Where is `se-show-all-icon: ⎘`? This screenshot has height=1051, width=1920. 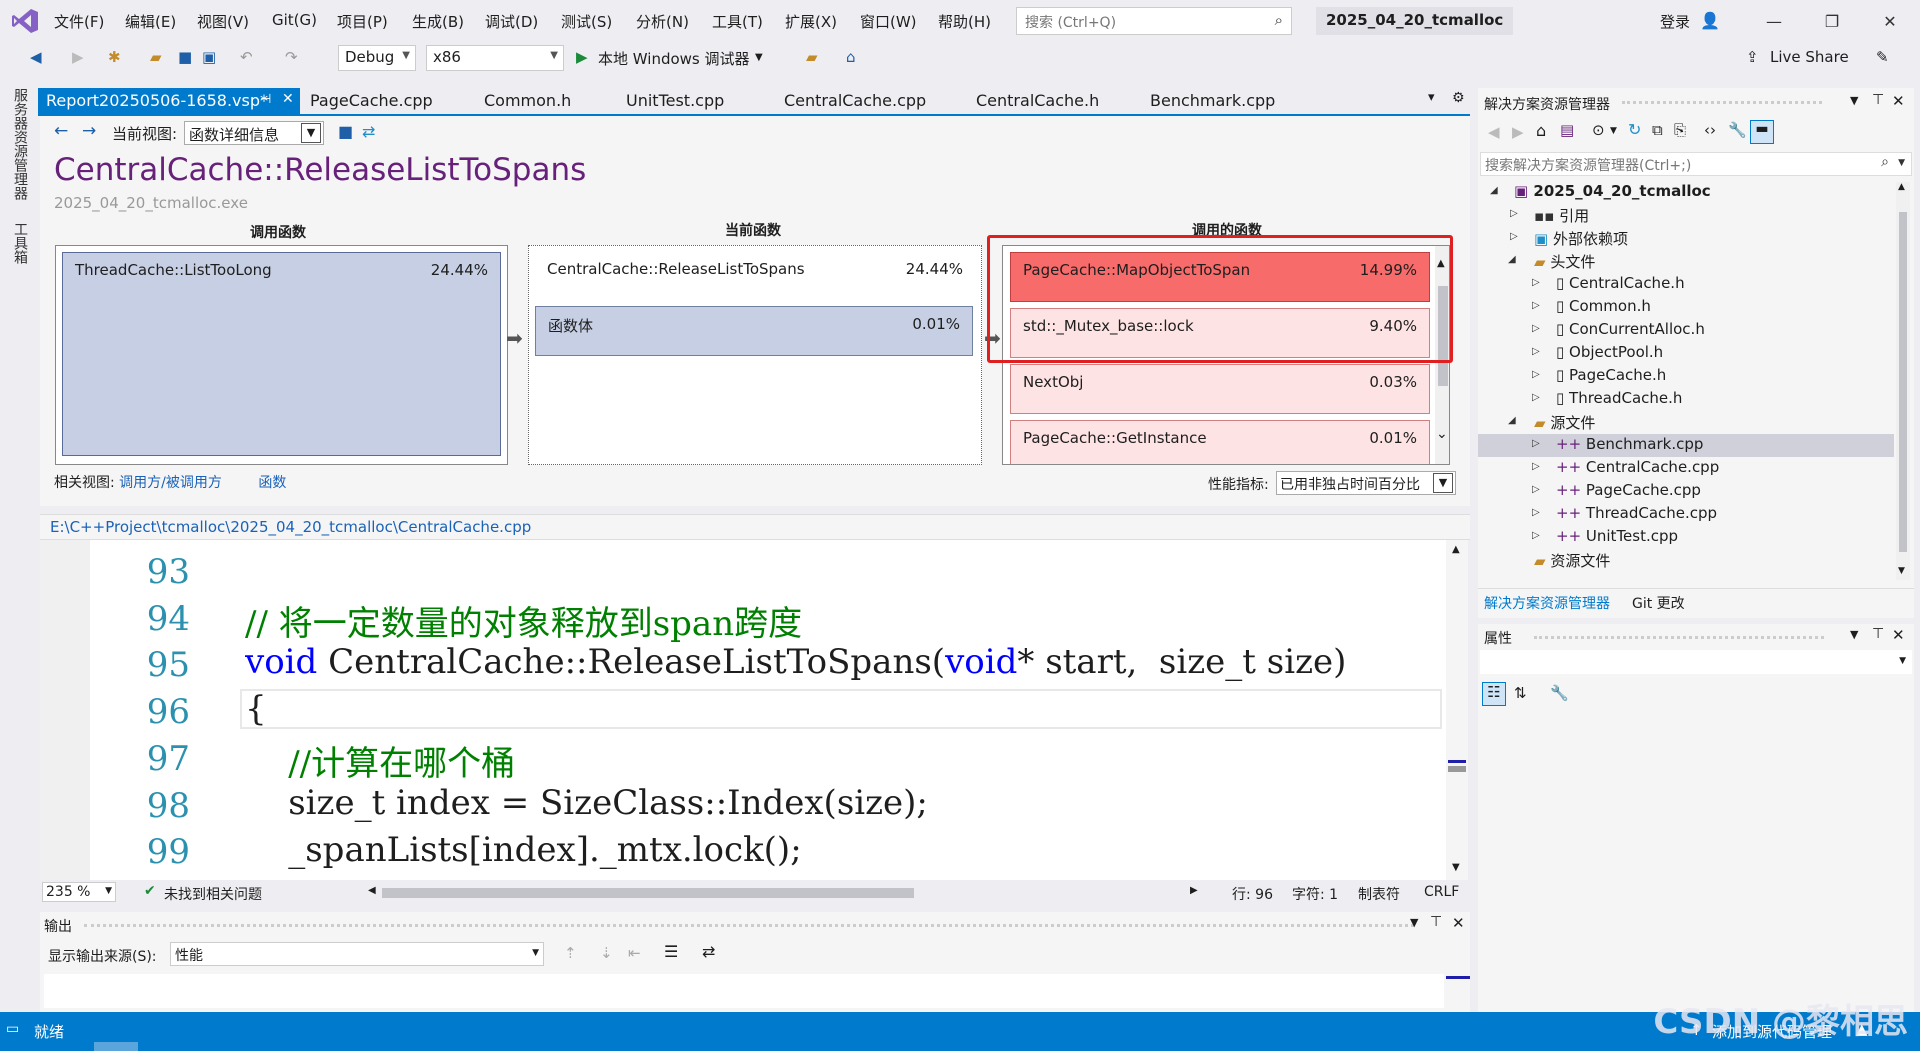 se-show-all-icon: ⎘ is located at coordinates (1680, 130).